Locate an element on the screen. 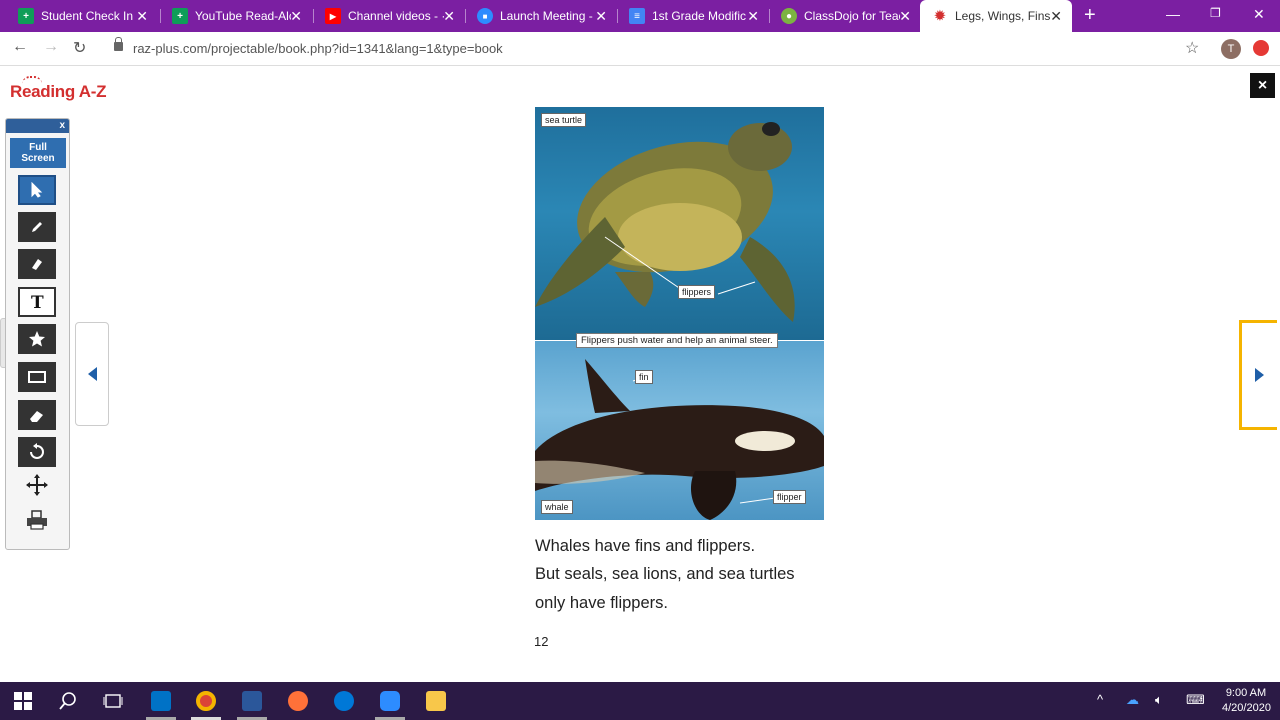 This screenshot has height=720, width=1280. page-number: 12 is located at coordinates (541, 641).